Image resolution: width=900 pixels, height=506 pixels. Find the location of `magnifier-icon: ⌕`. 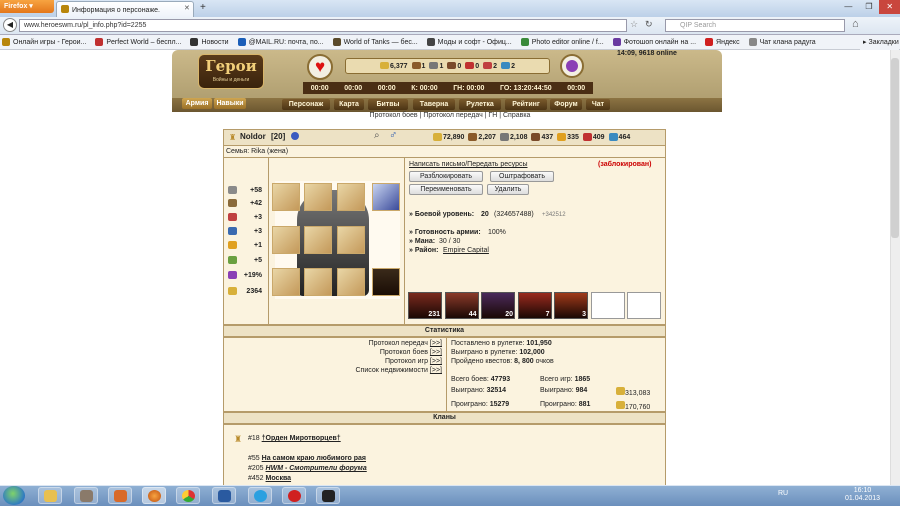

magnifier-icon: ⌕ is located at coordinates (377, 135).